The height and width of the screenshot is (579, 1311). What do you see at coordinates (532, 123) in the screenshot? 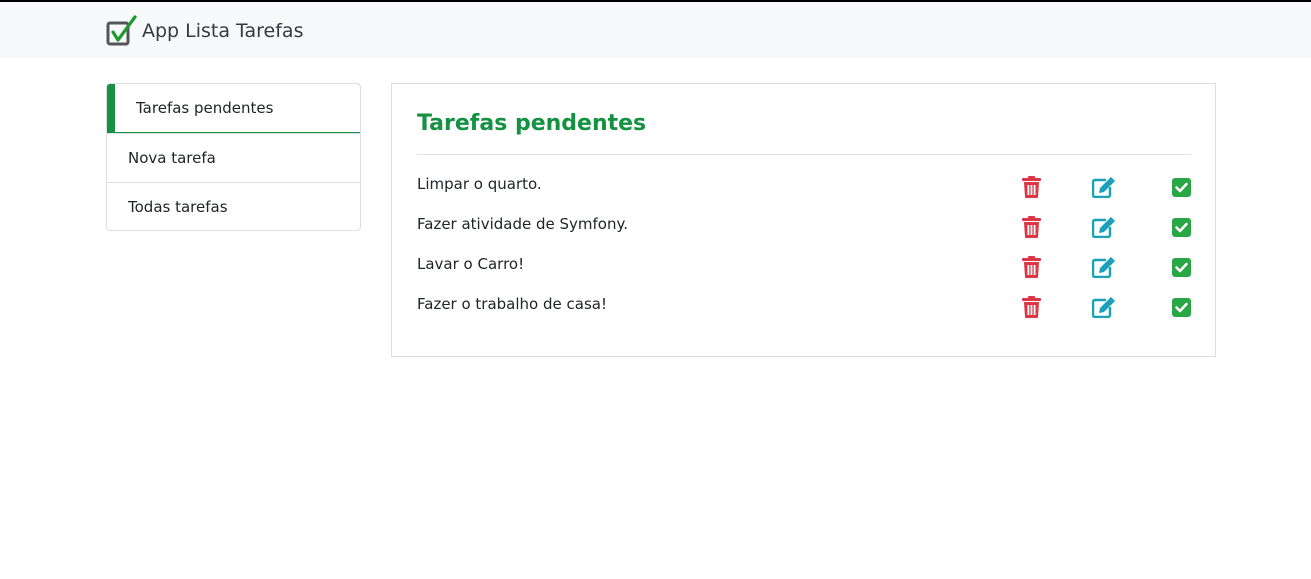
I see `page-title: Tarefas pendentes` at bounding box center [532, 123].